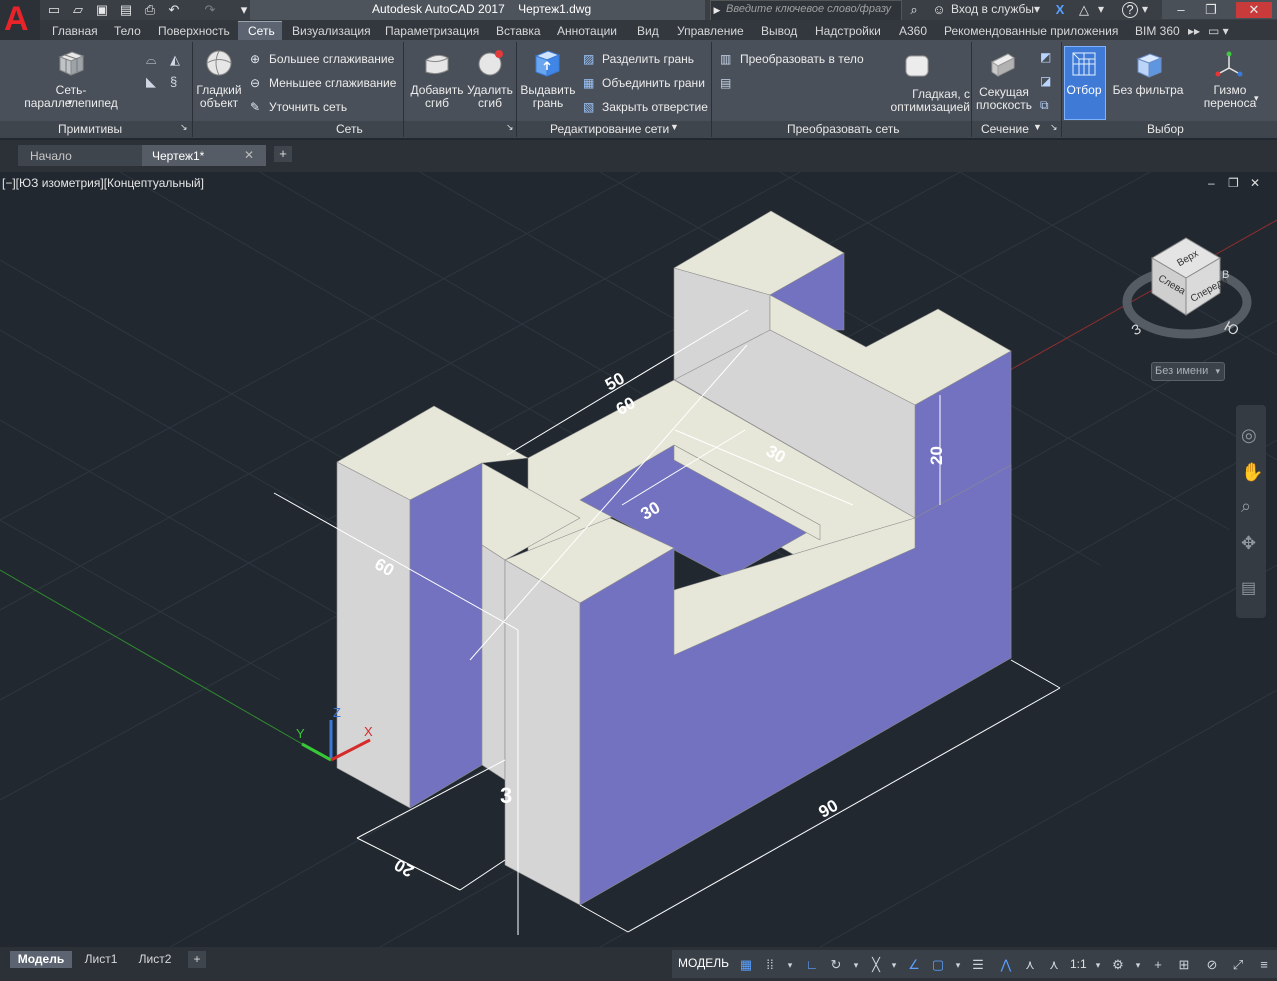  What do you see at coordinates (1212, 965) in the screenshot?
I see `isolate-objects-icon: ⊘` at bounding box center [1212, 965].